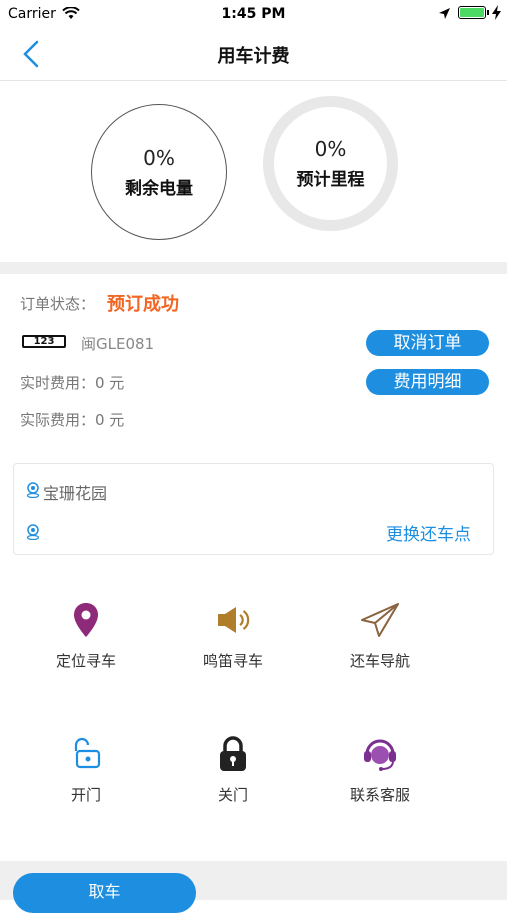  Describe the element at coordinates (379, 795) in the screenshot. I see `customer-service-label: 联系客服` at that location.